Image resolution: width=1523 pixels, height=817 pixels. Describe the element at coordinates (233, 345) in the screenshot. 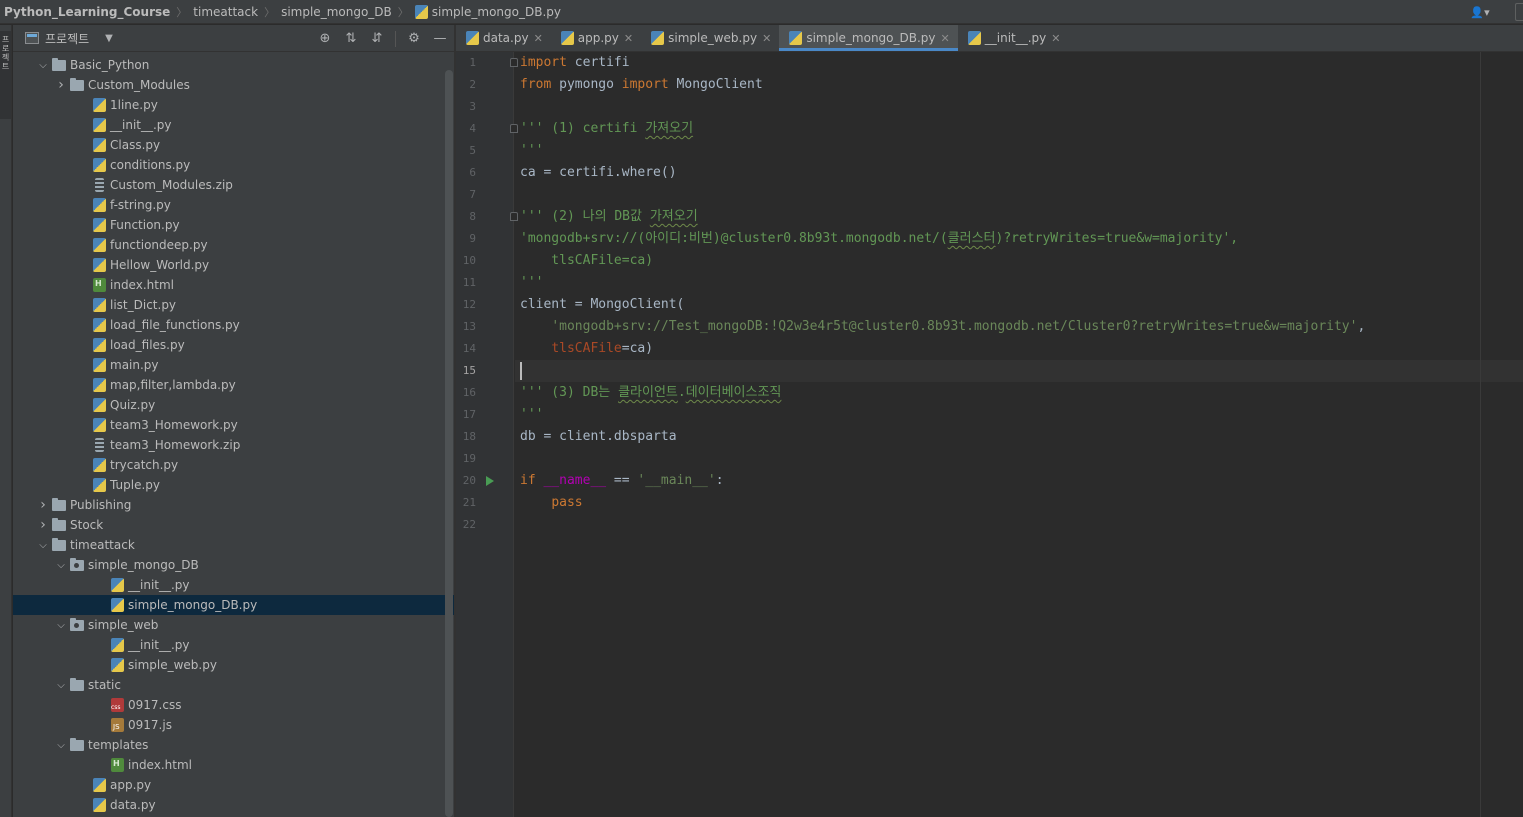

I see `tree-item: load_files.py` at that location.